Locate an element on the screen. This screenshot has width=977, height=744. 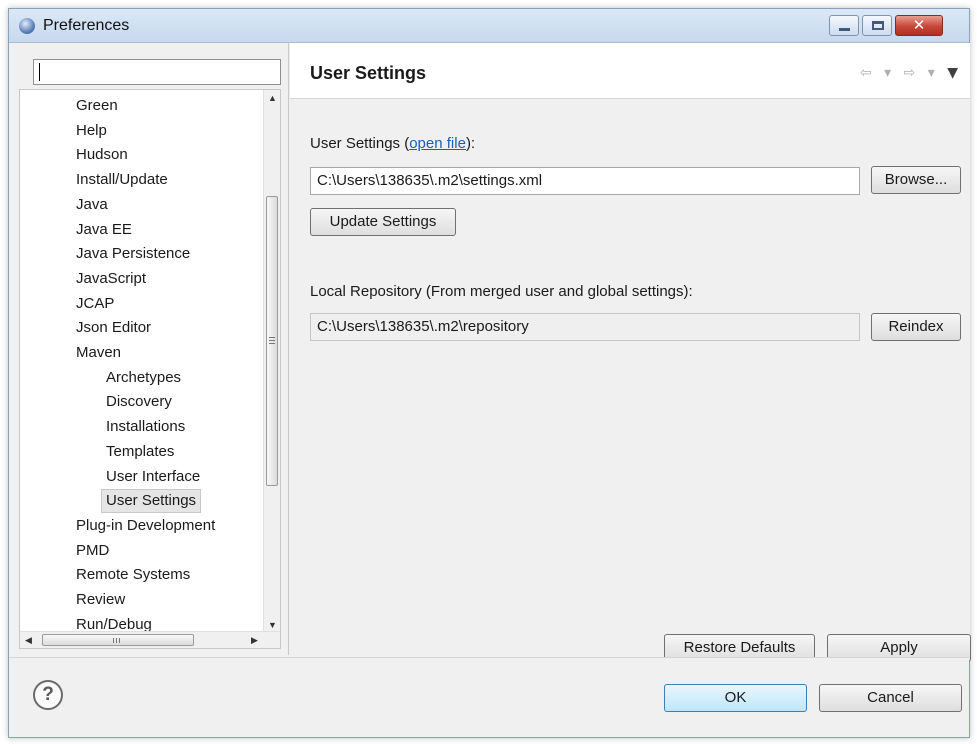
open-file-link: open file is located at coordinates (437, 143).